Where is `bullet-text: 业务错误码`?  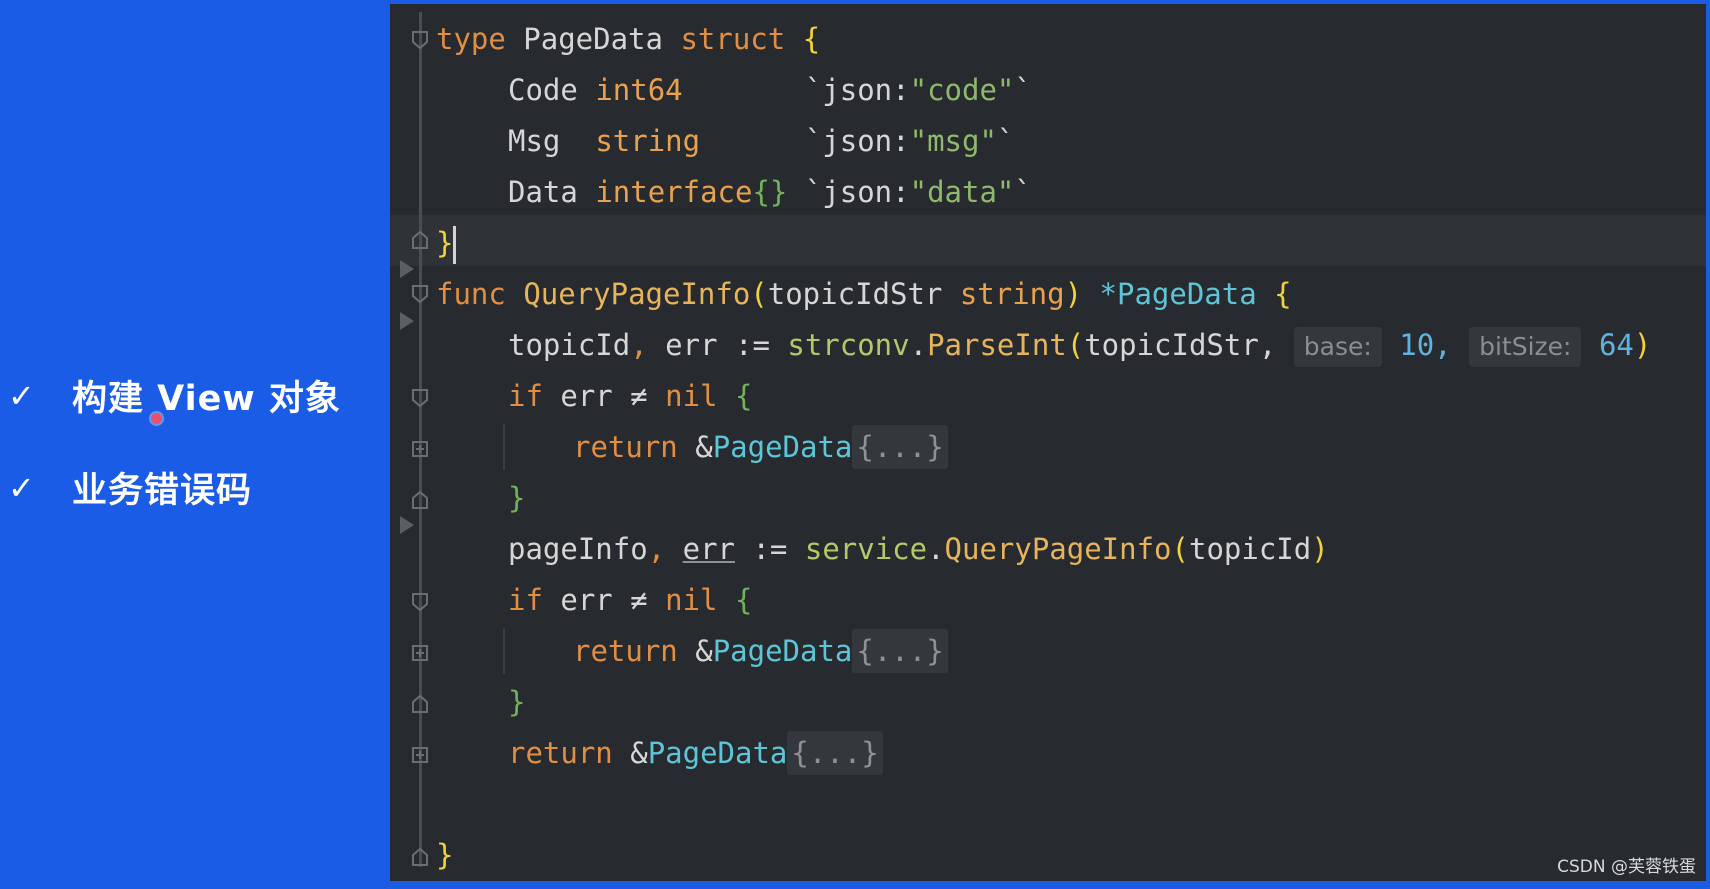 bullet-text: 业务错误码 is located at coordinates (162, 491).